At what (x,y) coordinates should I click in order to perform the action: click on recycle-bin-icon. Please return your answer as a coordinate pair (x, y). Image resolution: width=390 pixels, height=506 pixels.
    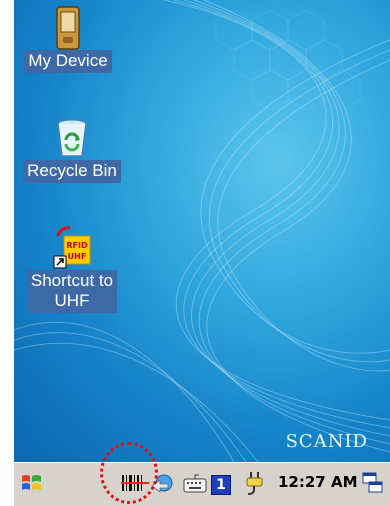
    Looking at the image, I should click on (72, 138).